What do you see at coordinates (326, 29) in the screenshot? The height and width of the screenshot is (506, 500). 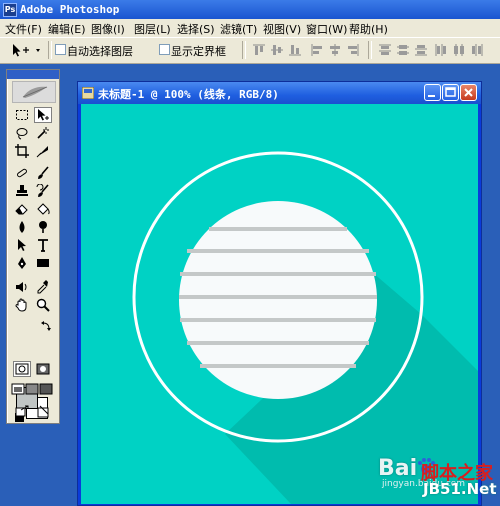 I see `menu-window: 窗口(W)` at bounding box center [326, 29].